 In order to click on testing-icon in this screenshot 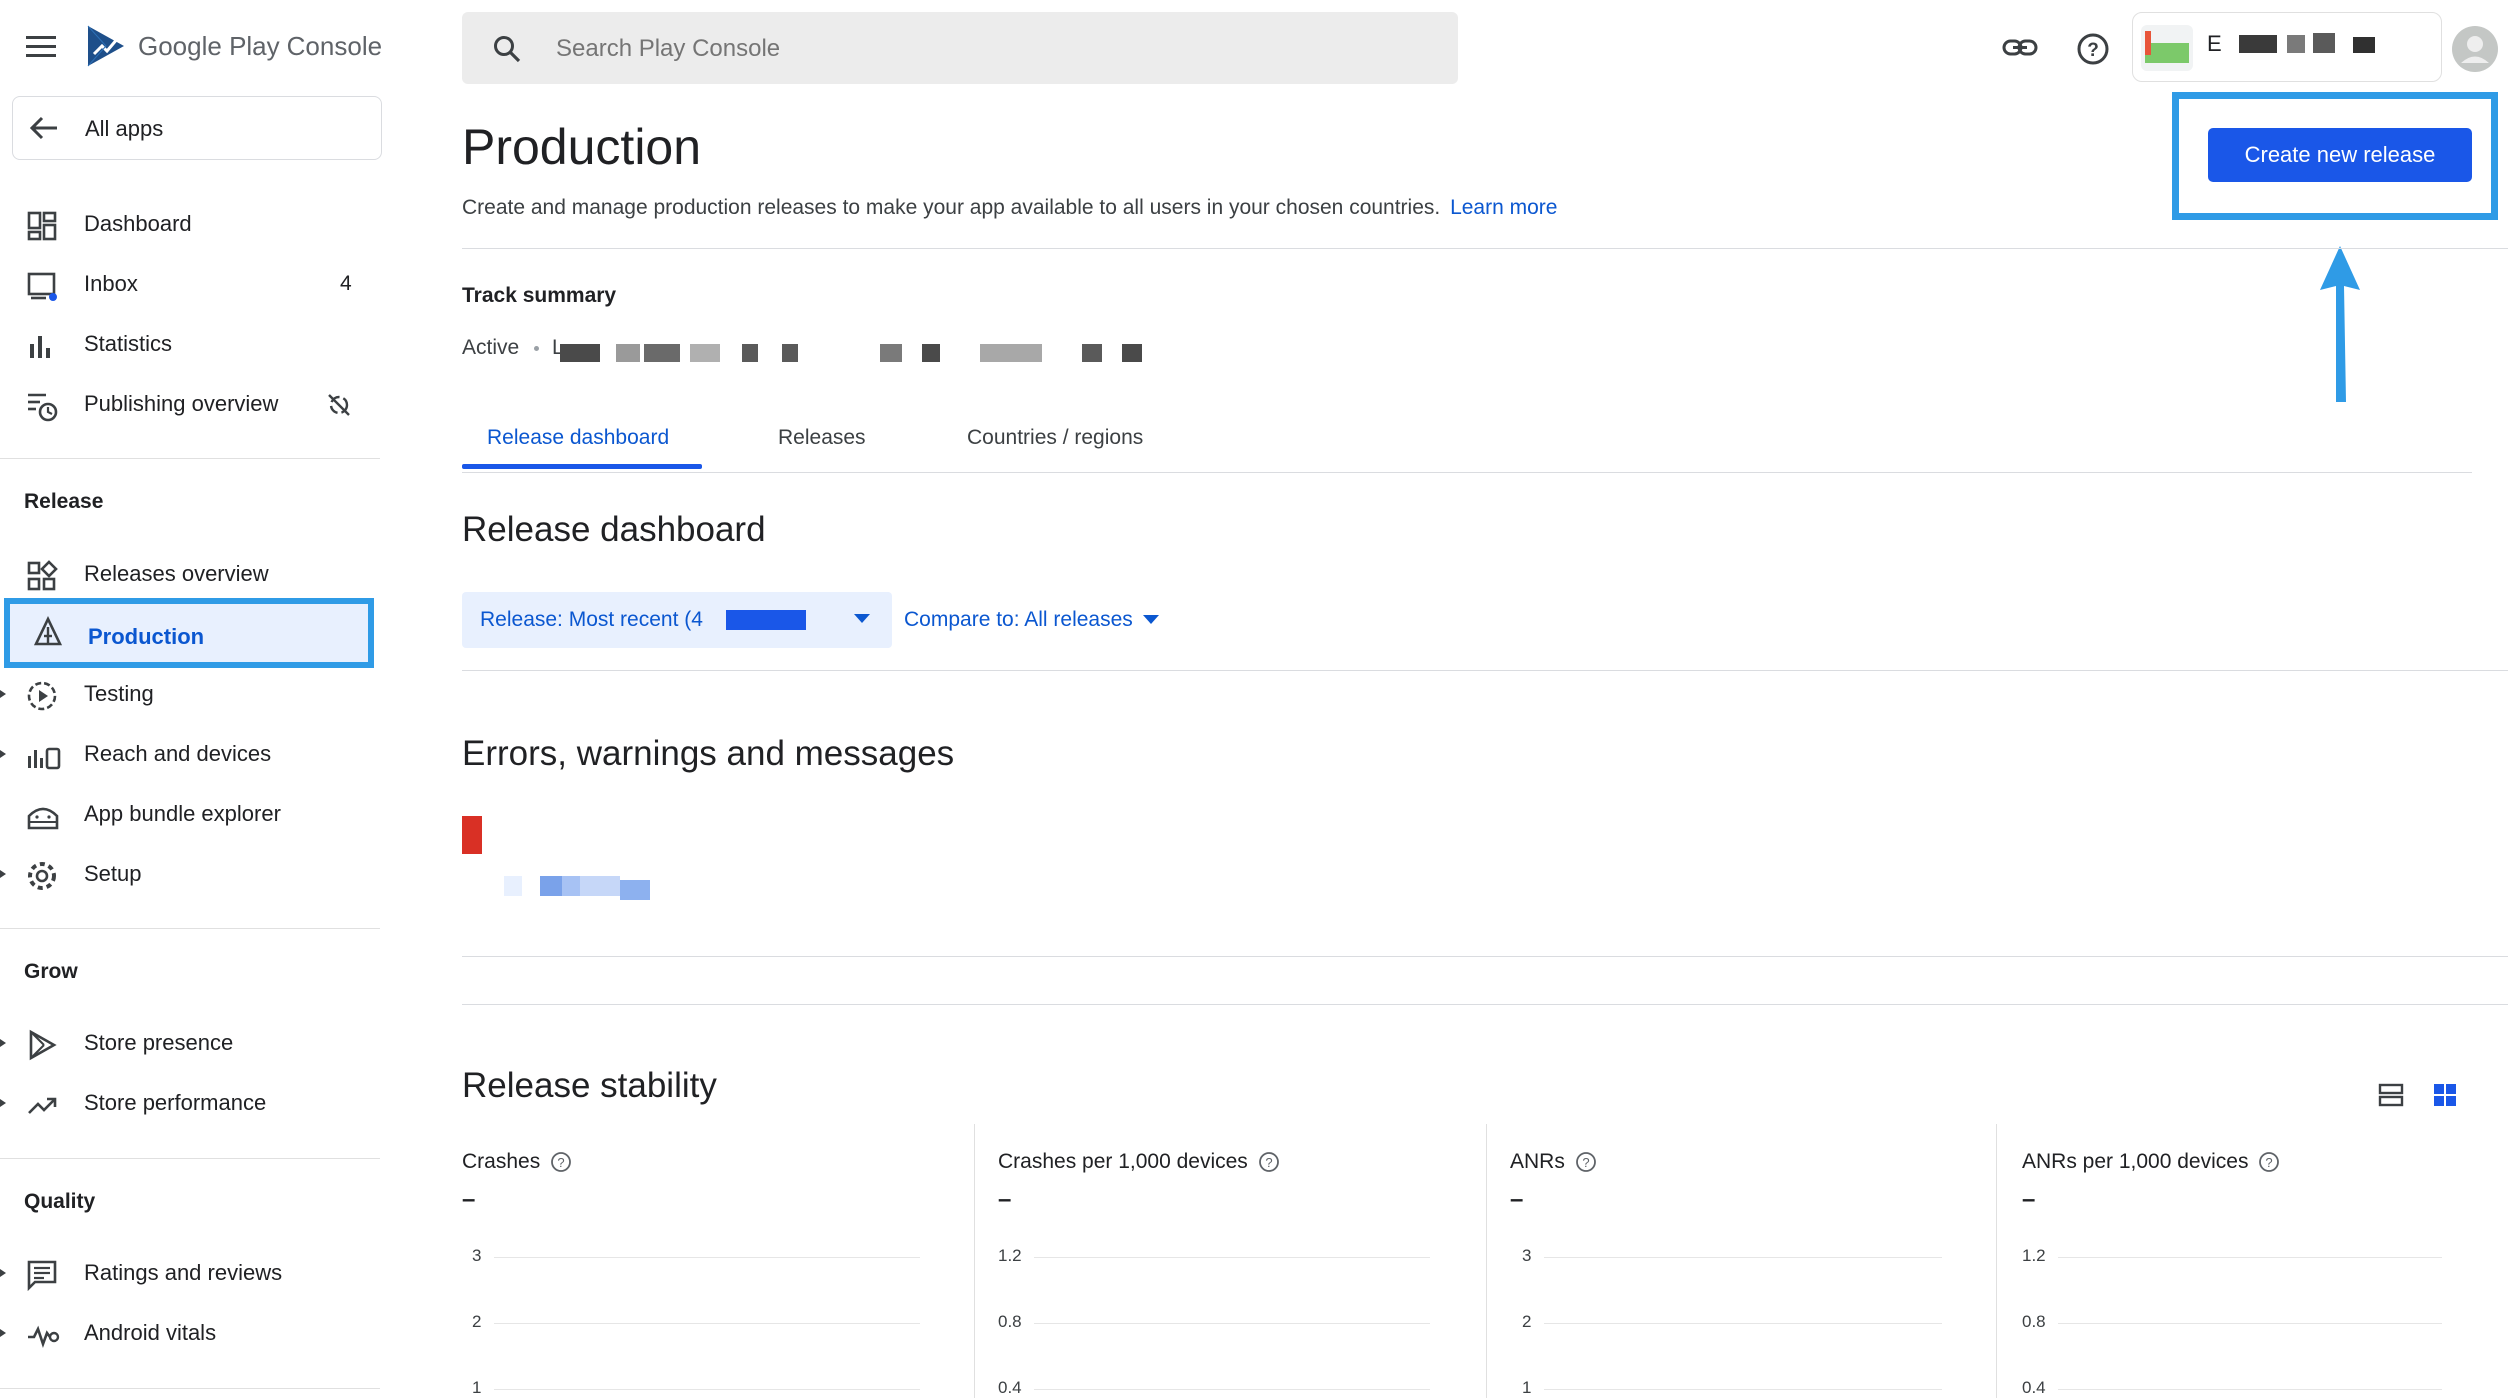, I will do `click(42, 696)`.